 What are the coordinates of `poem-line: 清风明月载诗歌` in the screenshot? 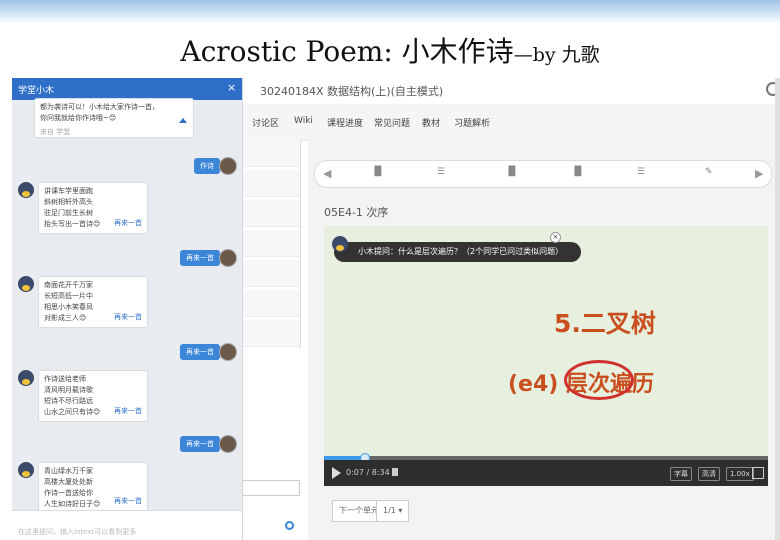 It's located at (68, 390).